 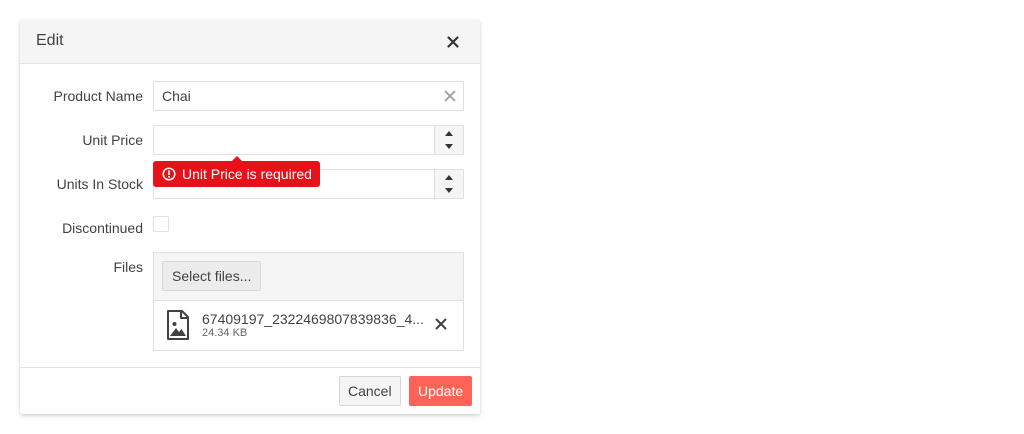 I want to click on discontinued-checkbox, so click(x=161, y=224).